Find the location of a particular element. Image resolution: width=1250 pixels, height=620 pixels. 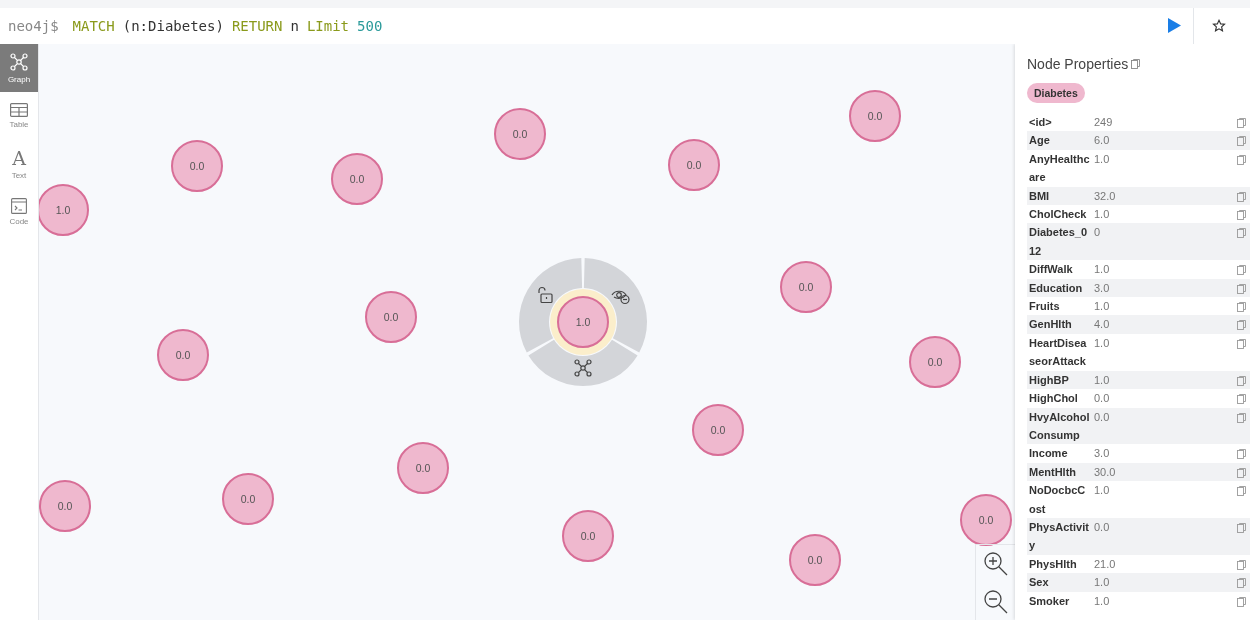

property-key: MentHlth is located at coordinates (1059, 472).